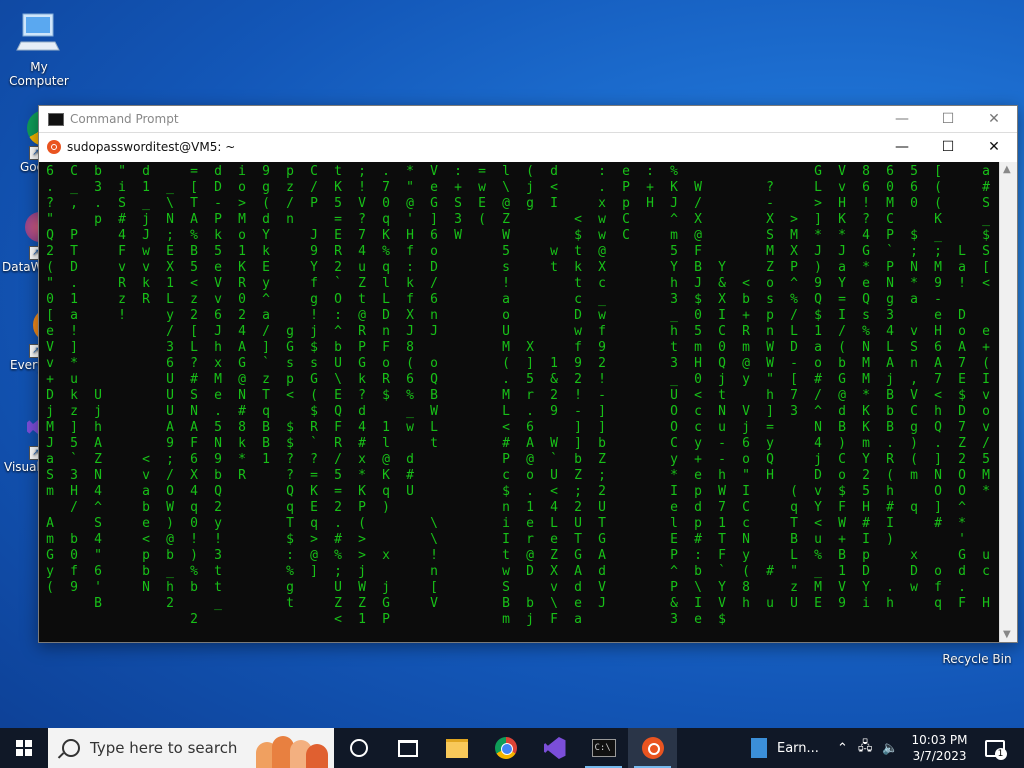  What do you see at coordinates (458, 203) in the screenshot?
I see `matrix-rain-column: : + S 3 W` at bounding box center [458, 203].